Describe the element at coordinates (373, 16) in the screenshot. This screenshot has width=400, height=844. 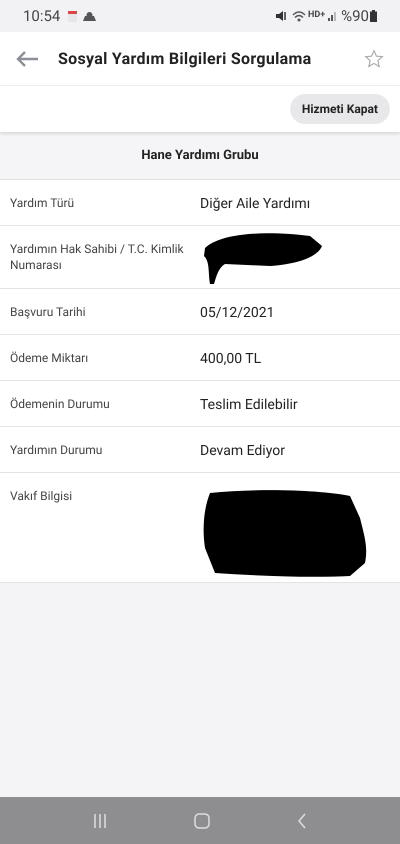
I see `battery-icon` at that location.